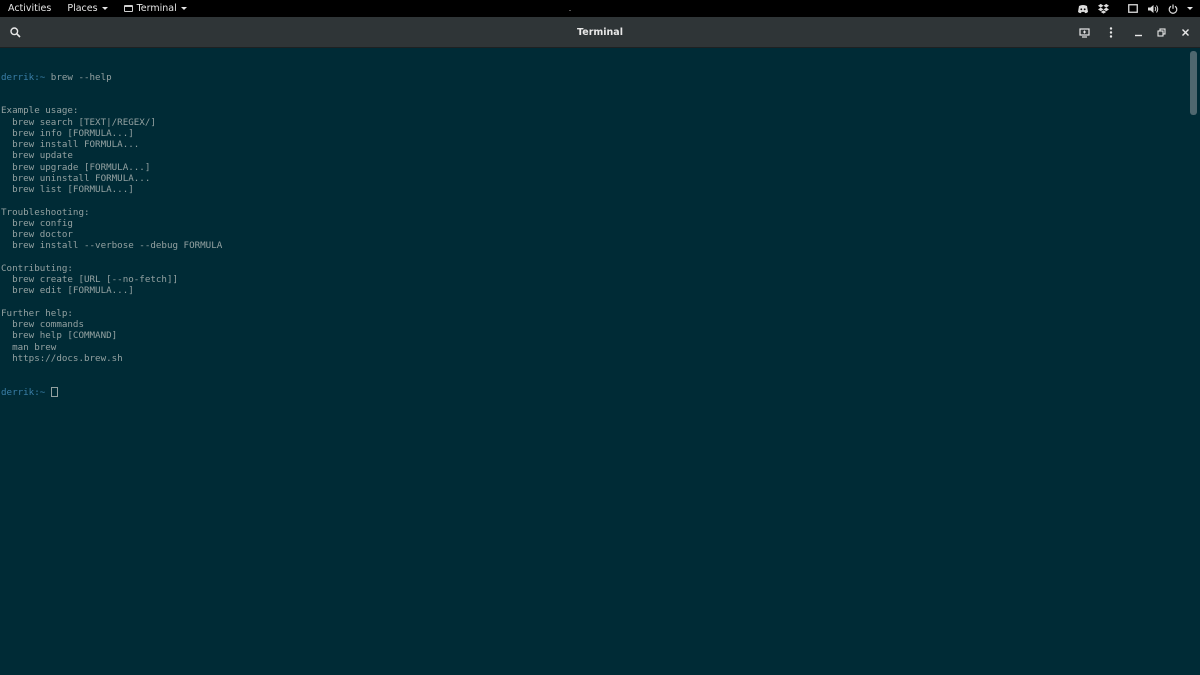  I want to click on prompt: derrik:~, so click(23, 77).